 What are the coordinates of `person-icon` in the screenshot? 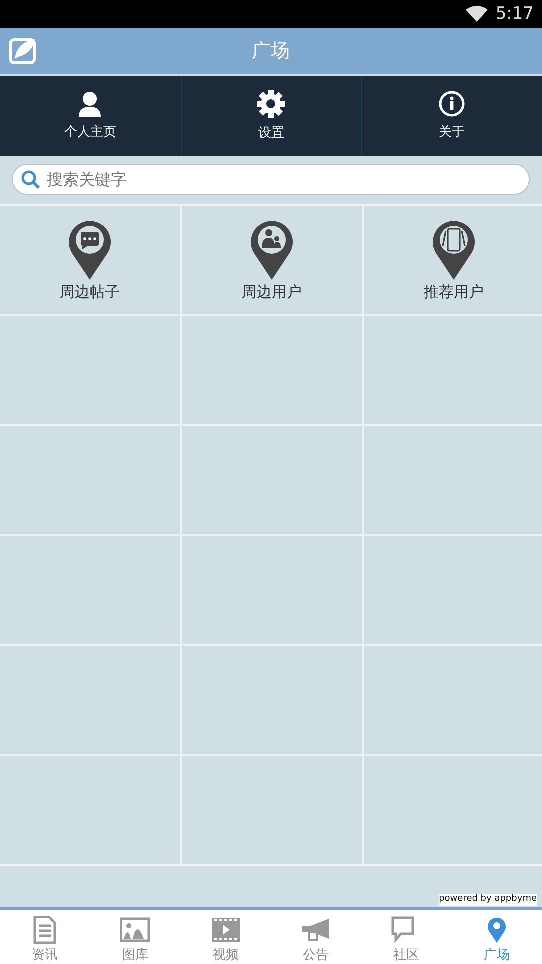 It's located at (90, 104).